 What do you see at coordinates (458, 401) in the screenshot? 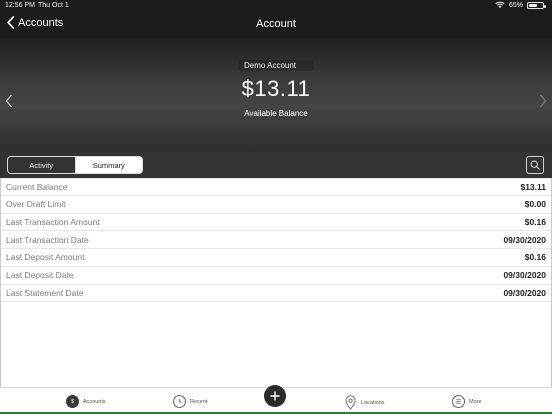
I see `menu-icon` at bounding box center [458, 401].